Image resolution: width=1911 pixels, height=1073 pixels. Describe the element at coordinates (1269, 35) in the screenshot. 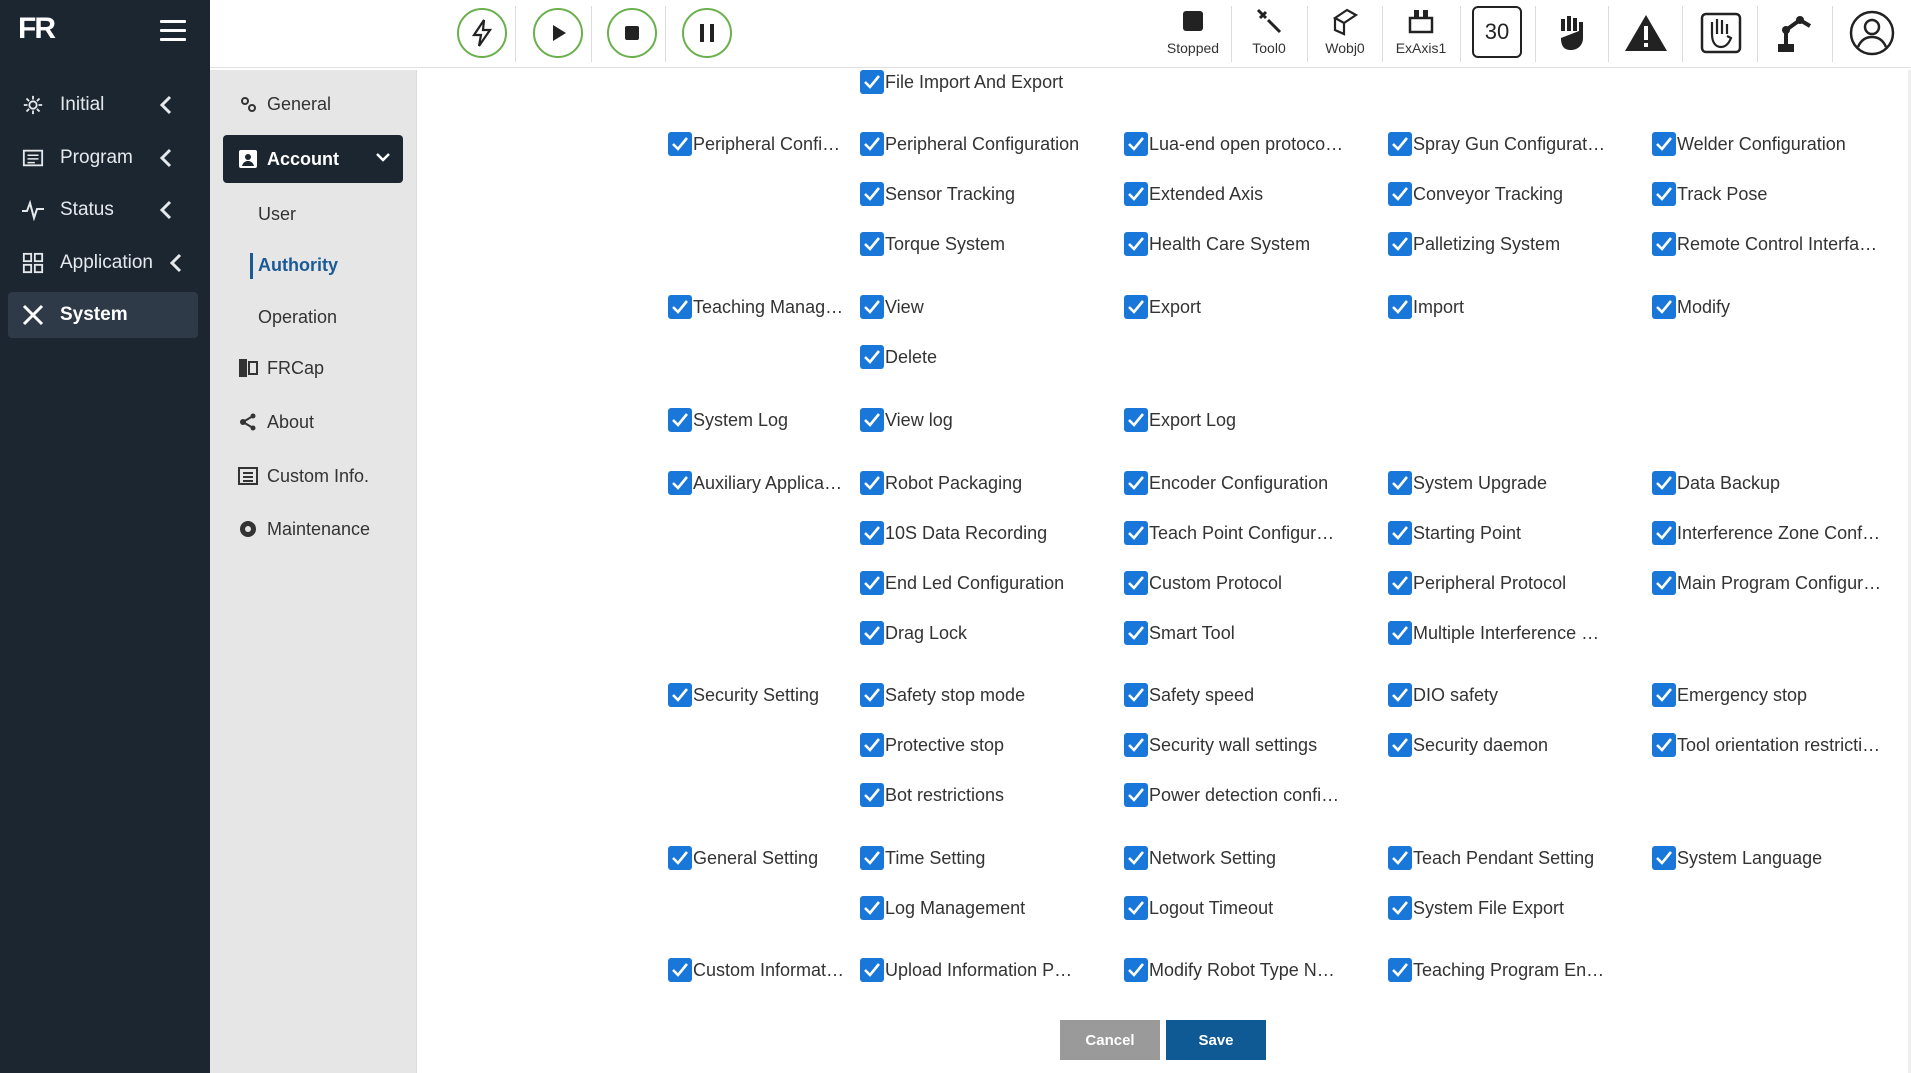

I see `tool-coordinate-status: Tool0` at that location.